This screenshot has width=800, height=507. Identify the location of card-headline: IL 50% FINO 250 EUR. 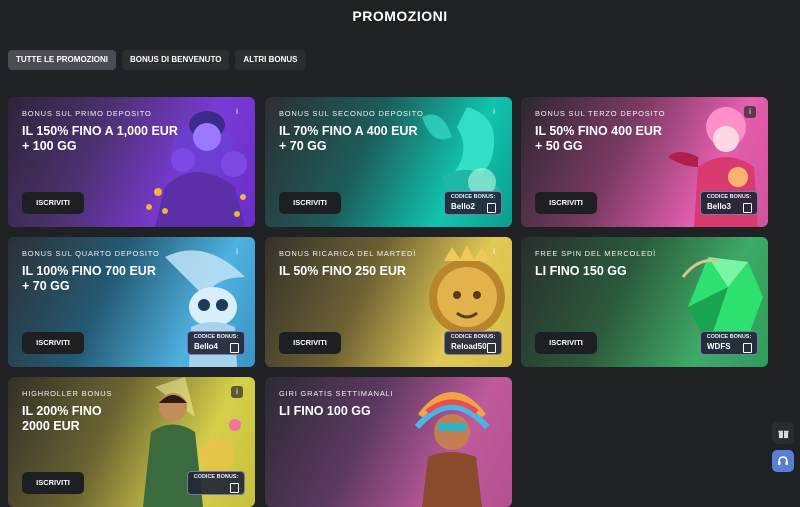
(342, 271).